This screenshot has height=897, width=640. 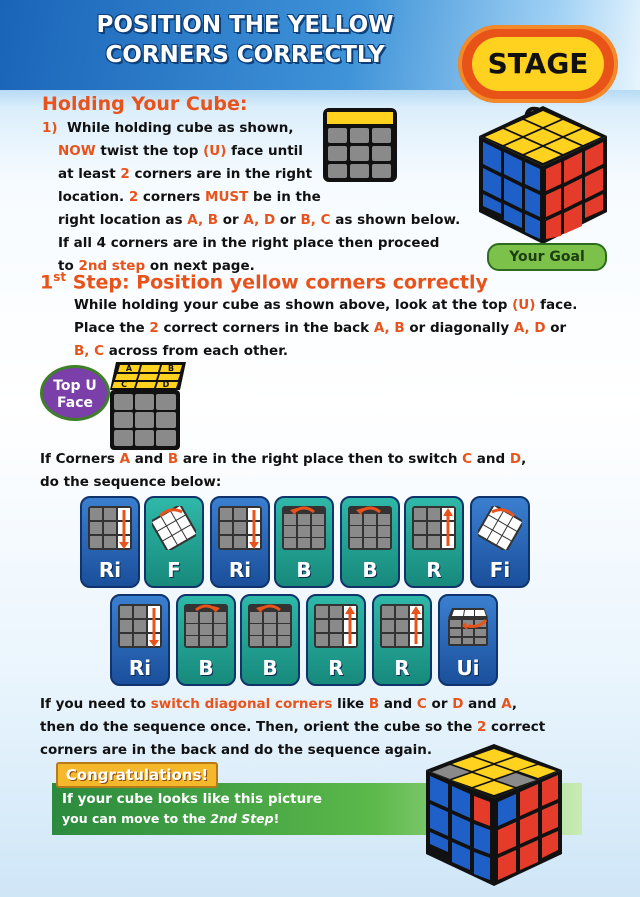 What do you see at coordinates (112, 328) in the screenshot?
I see `step1-line-2a: Place the` at bounding box center [112, 328].